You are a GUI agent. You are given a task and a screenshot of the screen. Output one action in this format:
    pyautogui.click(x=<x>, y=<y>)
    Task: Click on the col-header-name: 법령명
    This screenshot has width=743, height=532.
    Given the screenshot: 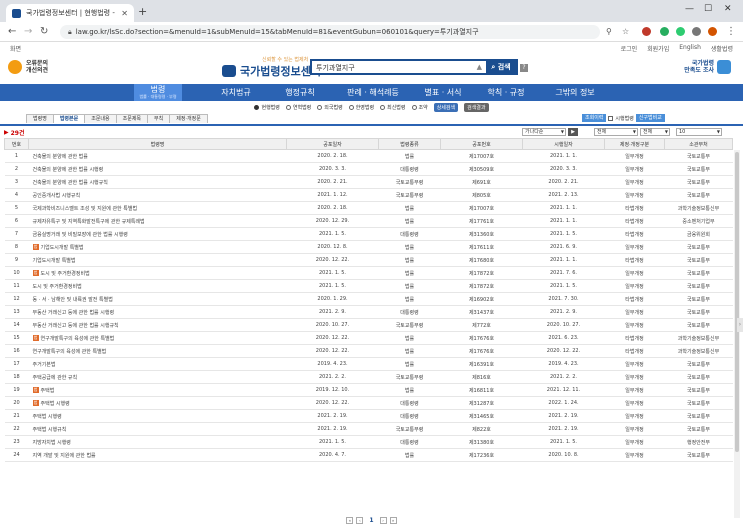 What is the action you would take?
    pyautogui.click(x=157, y=144)
    